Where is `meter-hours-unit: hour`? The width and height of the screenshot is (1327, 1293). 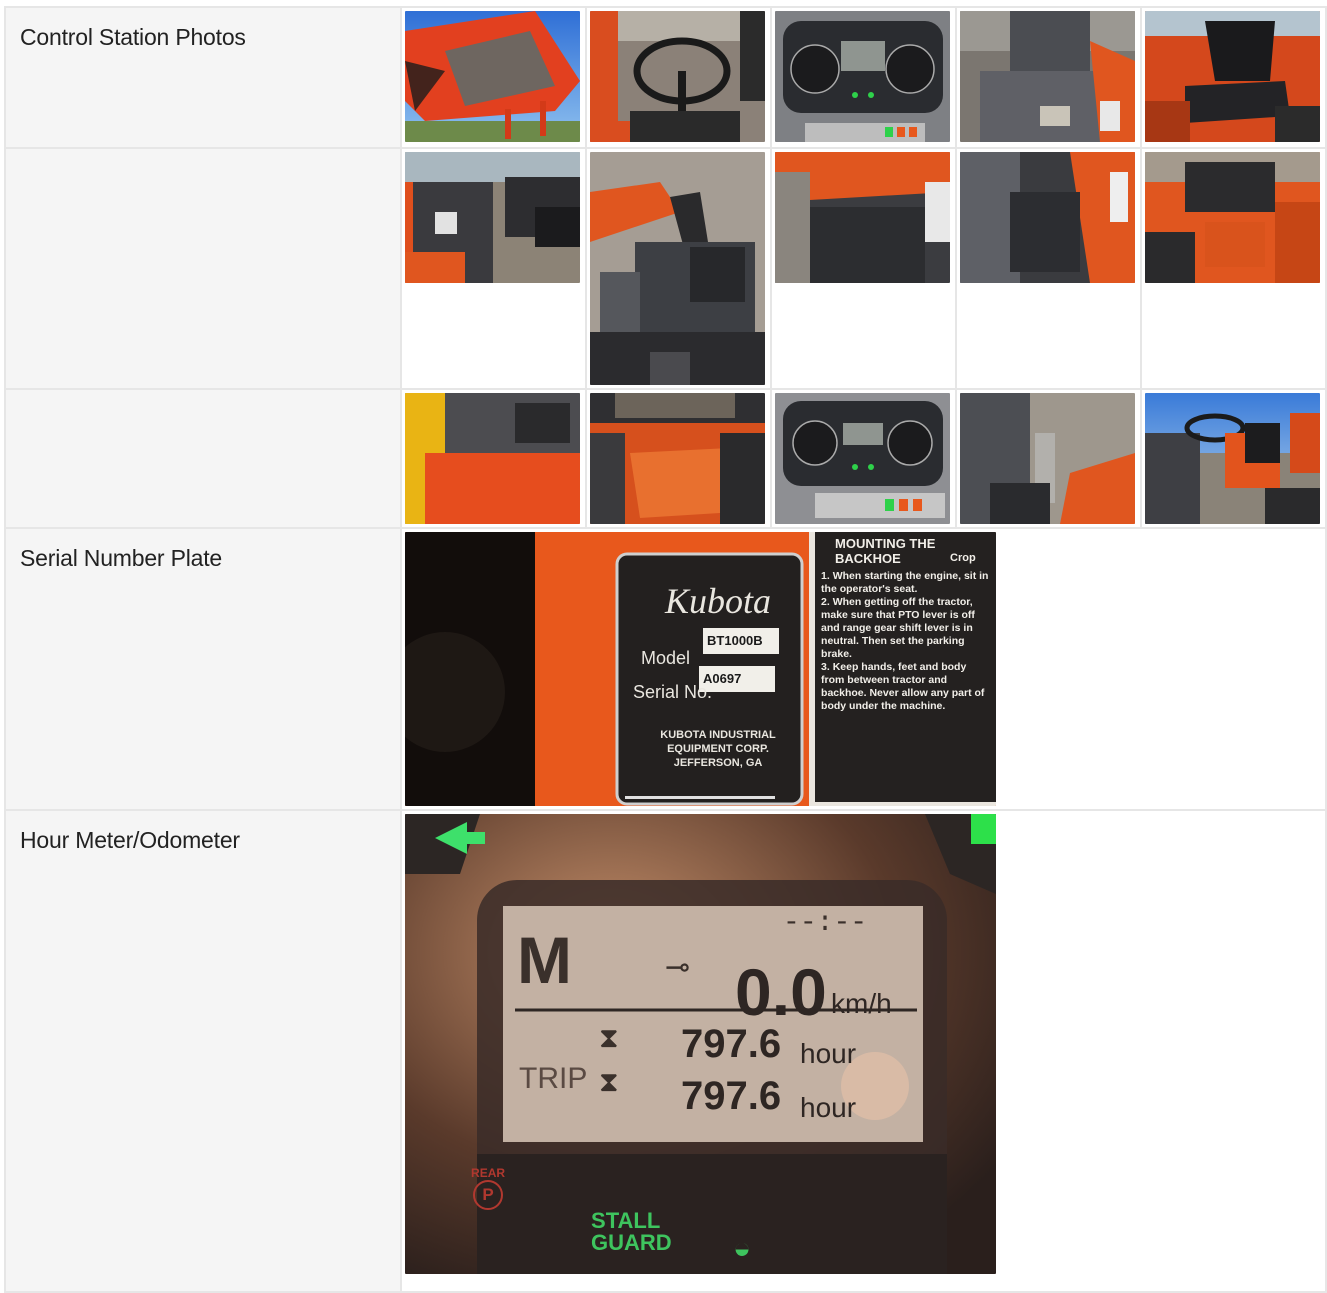
meter-hours-unit: hour is located at coordinates (828, 1053).